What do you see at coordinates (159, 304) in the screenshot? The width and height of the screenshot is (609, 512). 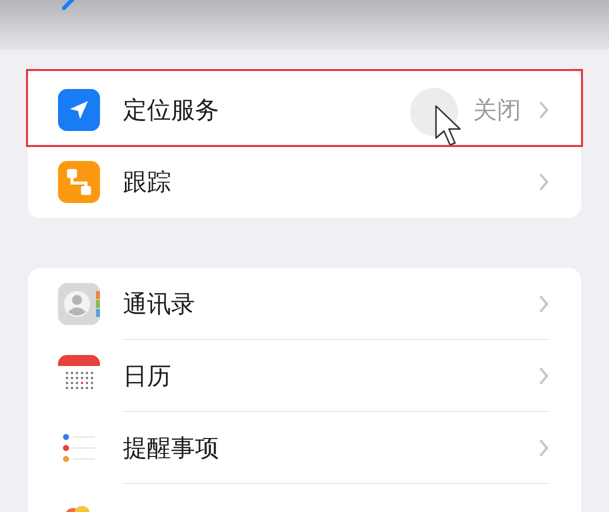 I see `row-label: 通讯录` at bounding box center [159, 304].